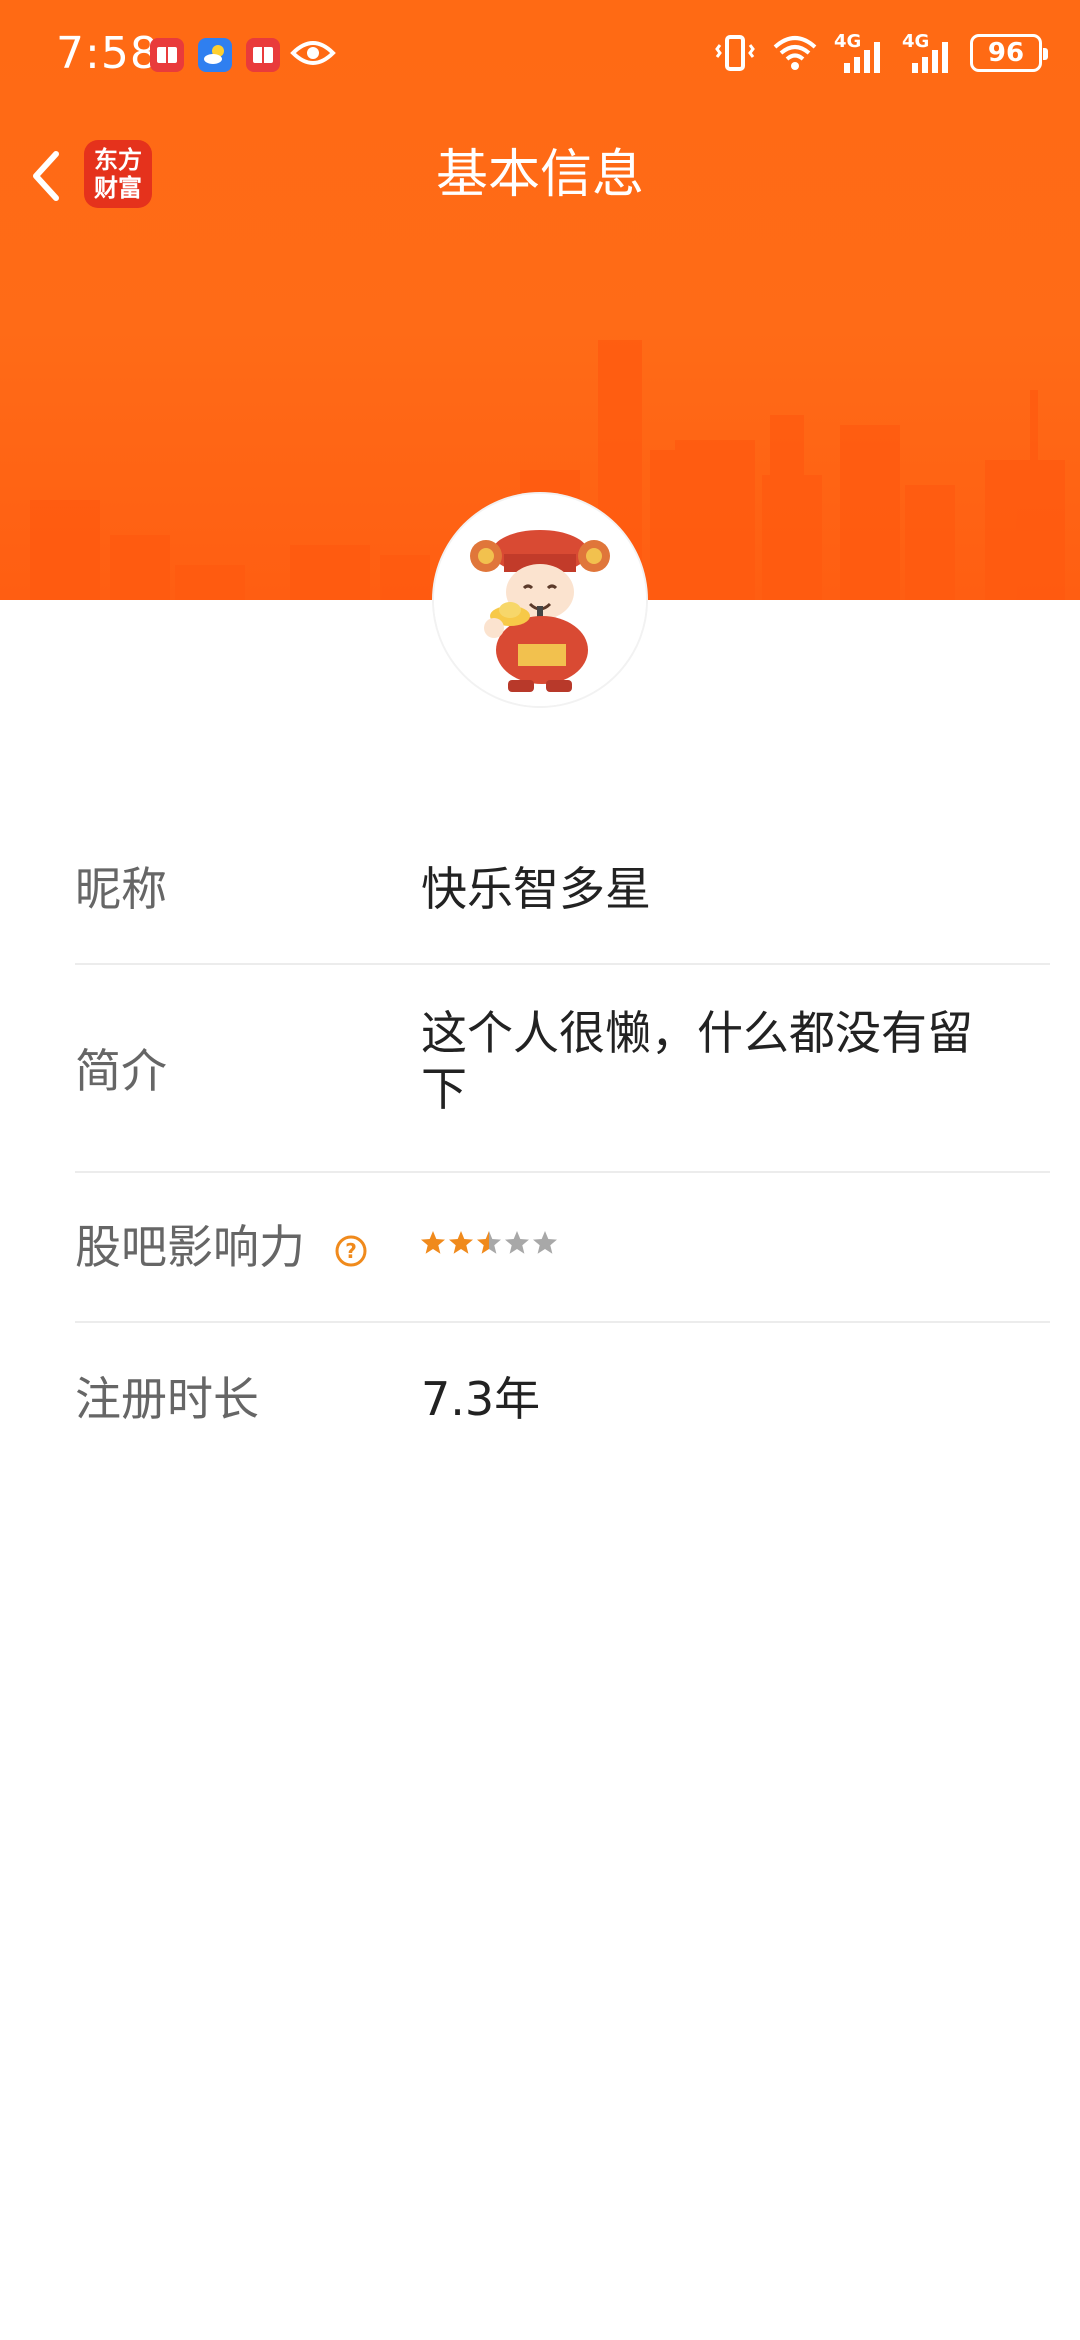  What do you see at coordinates (121, 889) in the screenshot?
I see `nickname-label: 昵称` at bounding box center [121, 889].